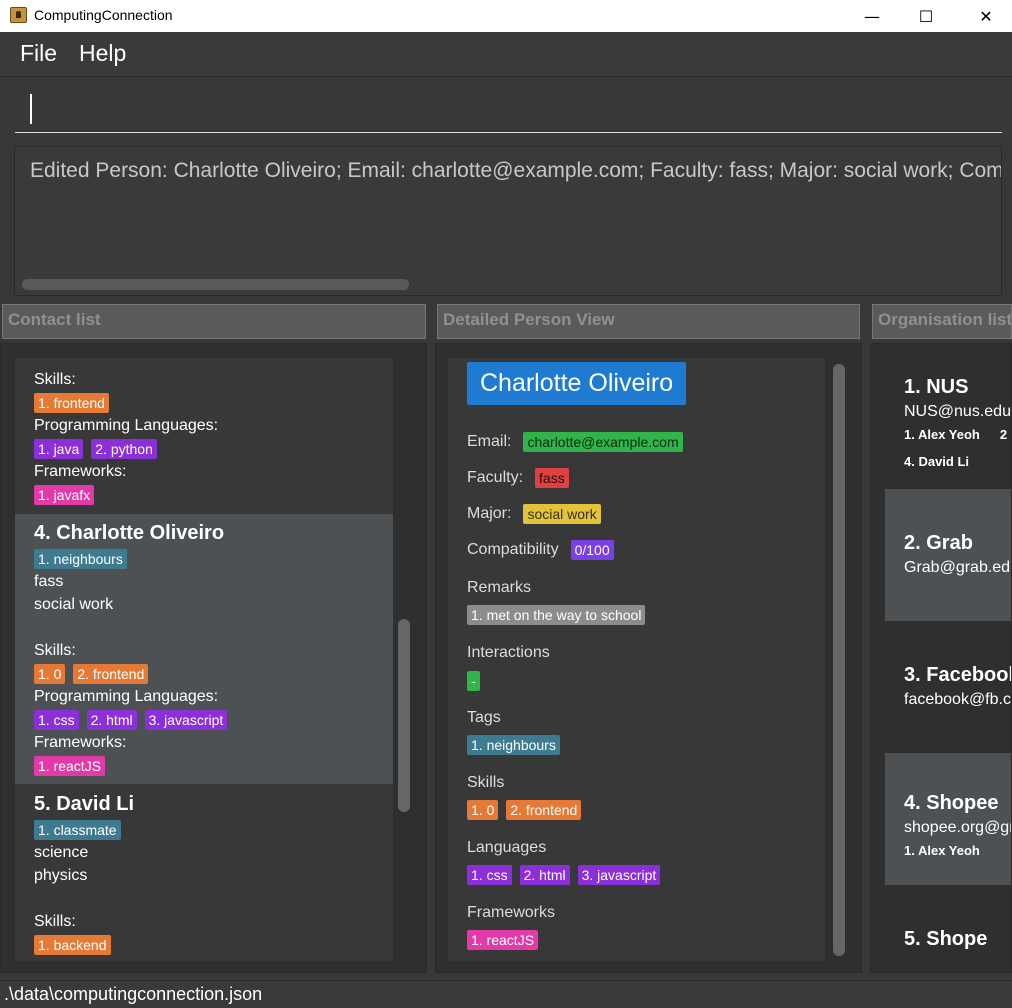  I want to click on contact-name: 4. Charlotte Oliveiro, so click(129, 533).